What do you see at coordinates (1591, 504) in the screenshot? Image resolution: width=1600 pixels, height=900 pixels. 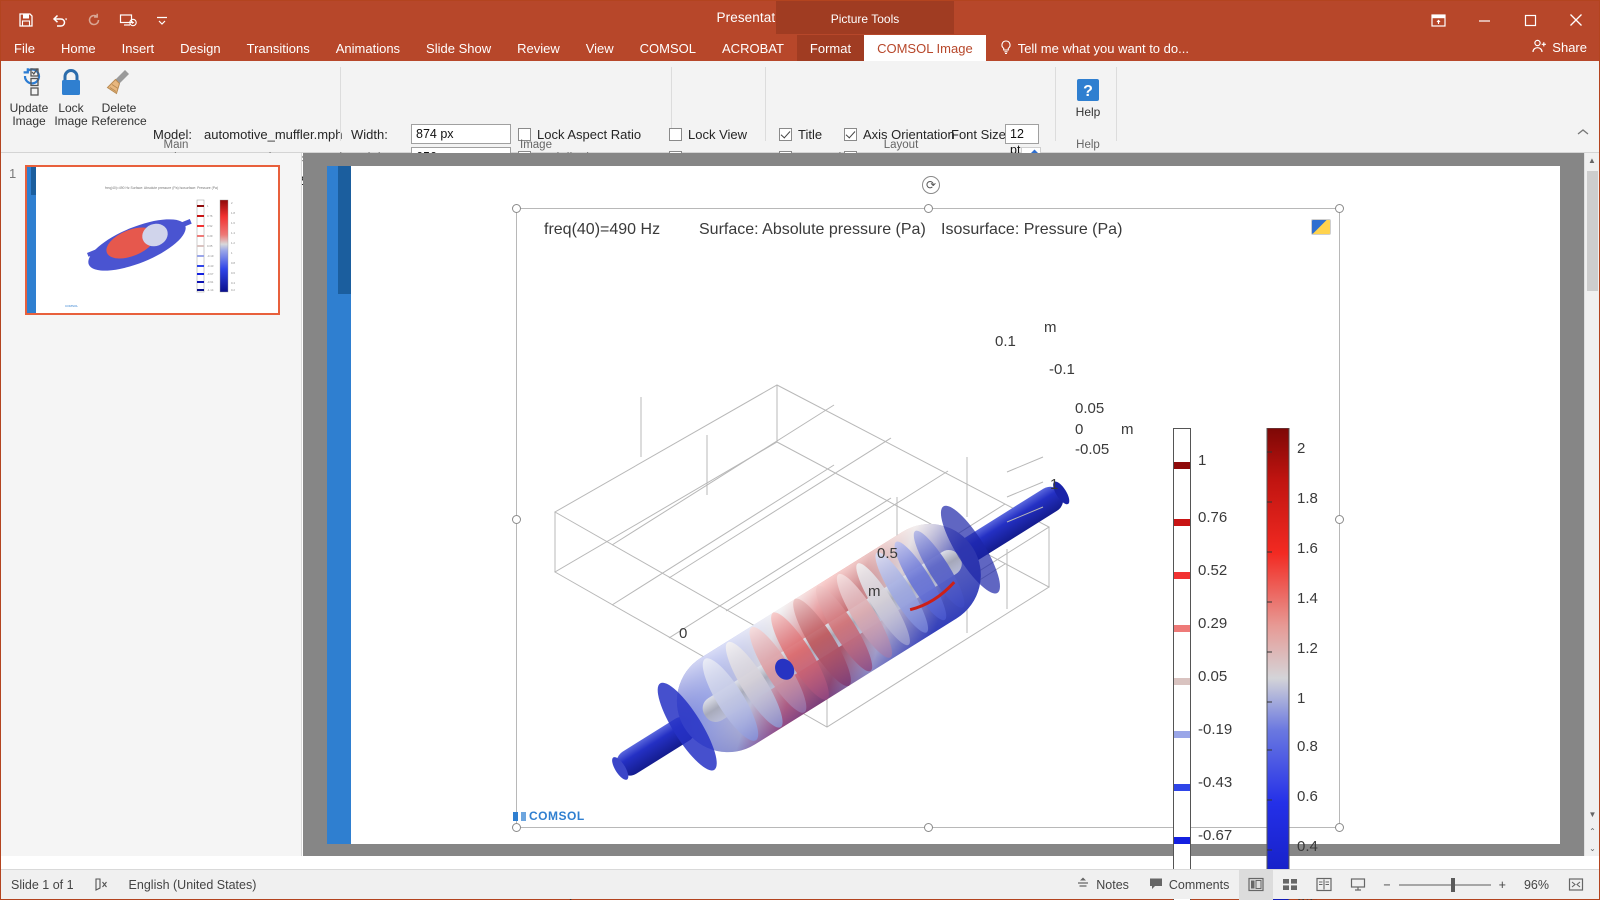 I see `vertical-scrollbar: ▲ ▼ ⌃ ⌄` at bounding box center [1591, 504].